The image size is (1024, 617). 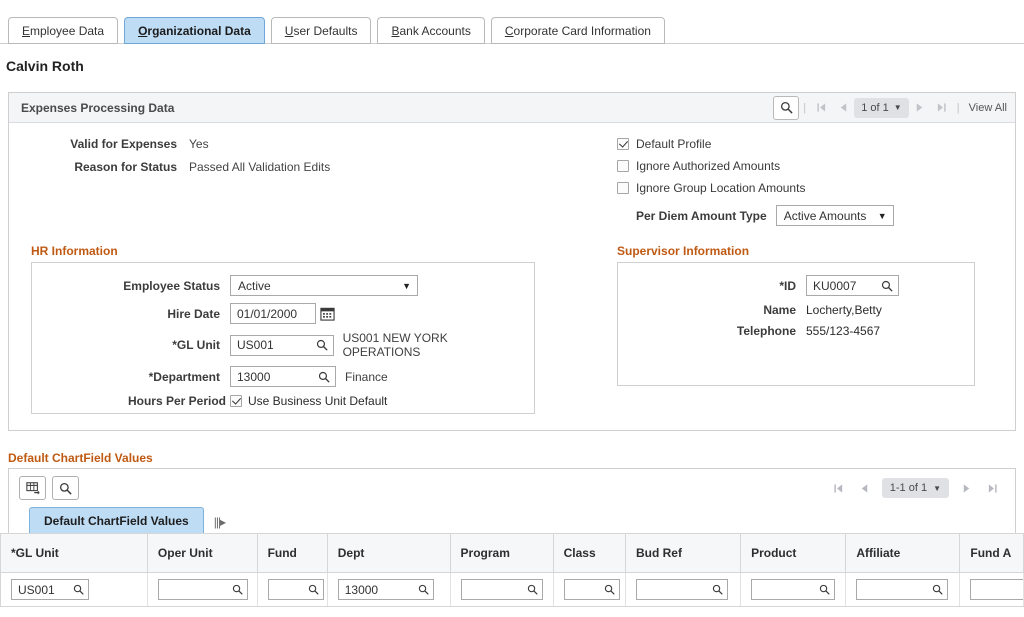 I want to click on hire-date-input: 01/01/2000, so click(x=273, y=313).